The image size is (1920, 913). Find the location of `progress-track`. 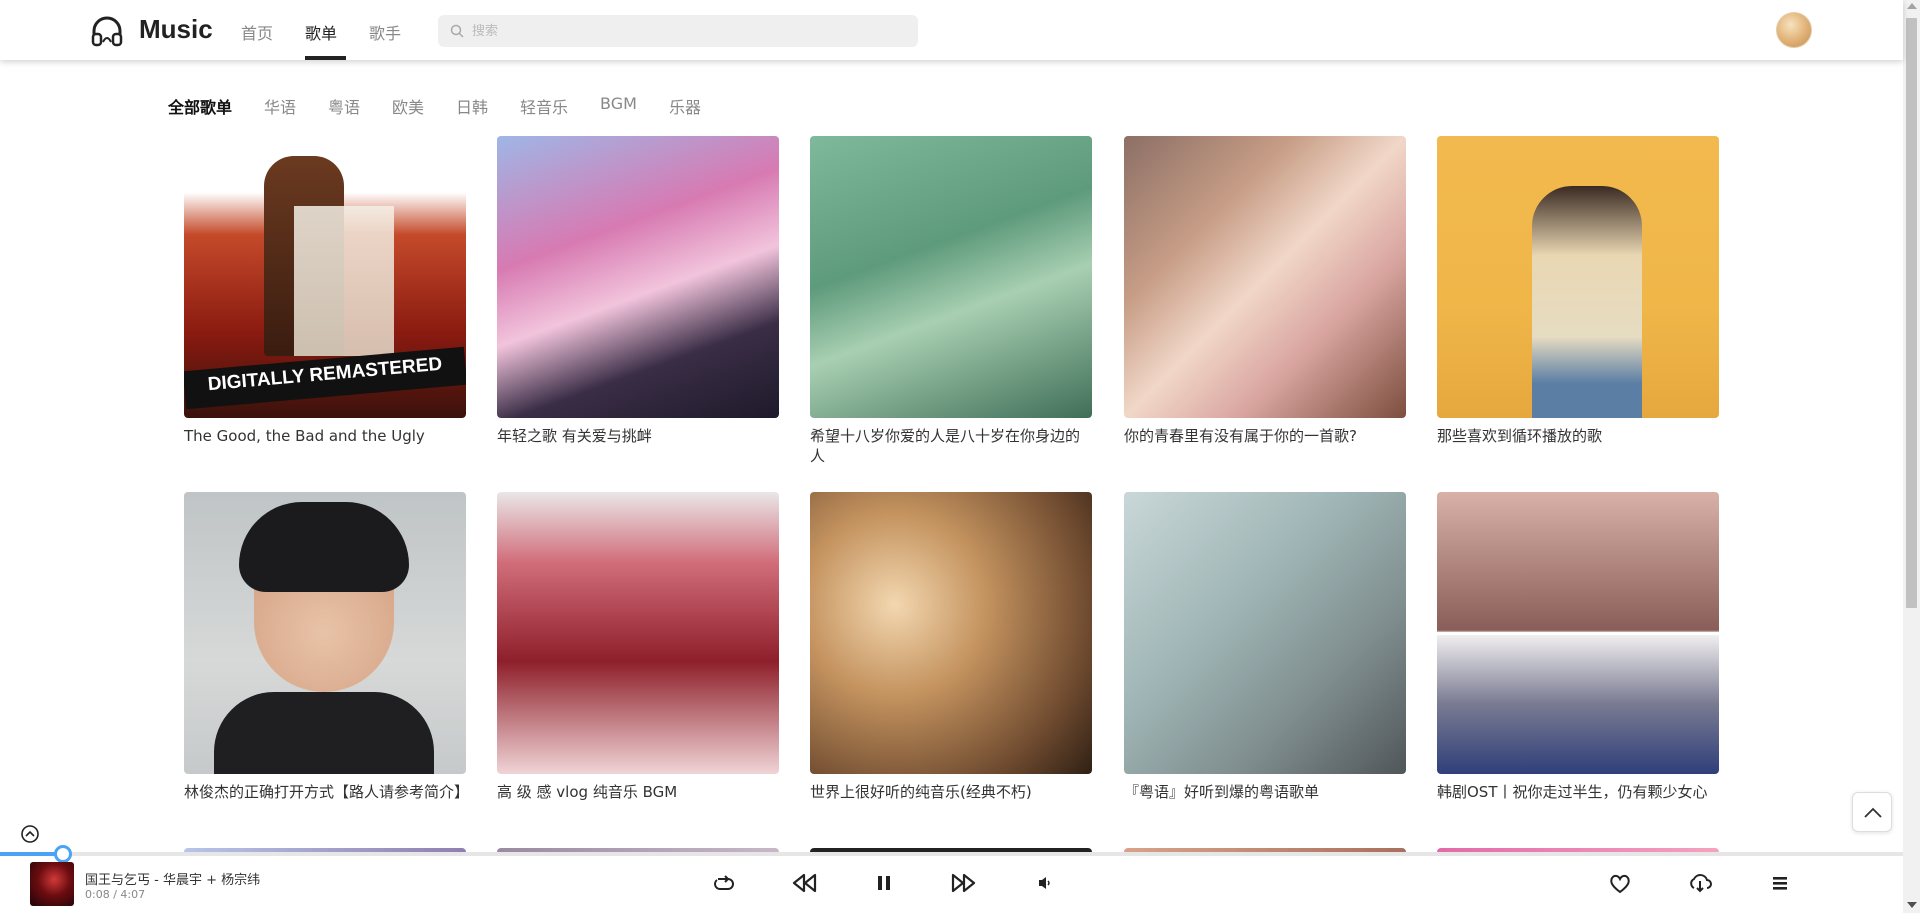

progress-track is located at coordinates (951, 854).